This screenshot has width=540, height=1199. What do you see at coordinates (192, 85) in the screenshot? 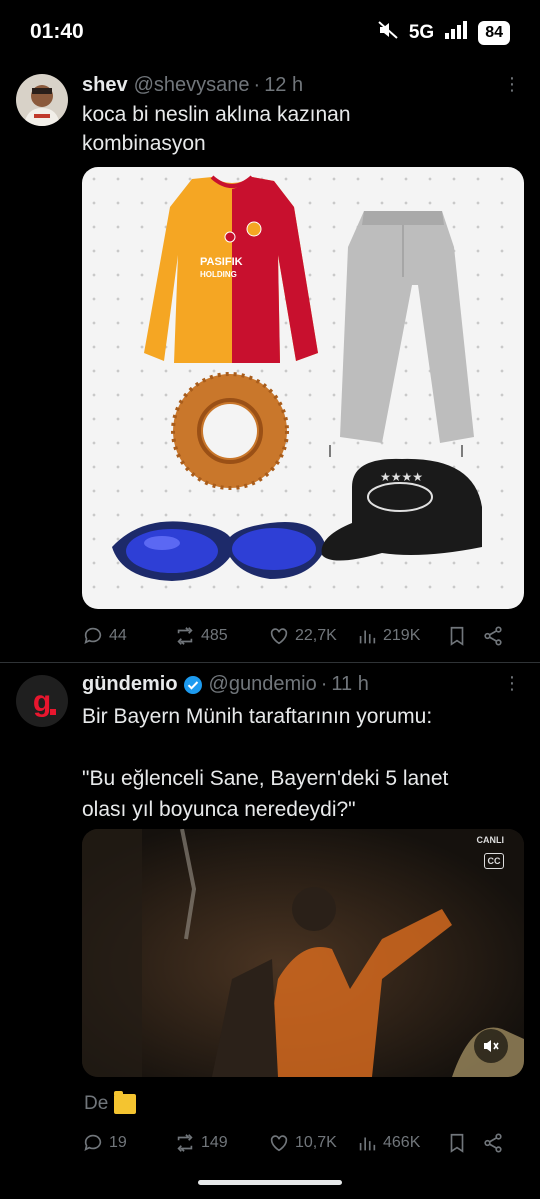
I see `handle: @shevysane` at bounding box center [192, 85].